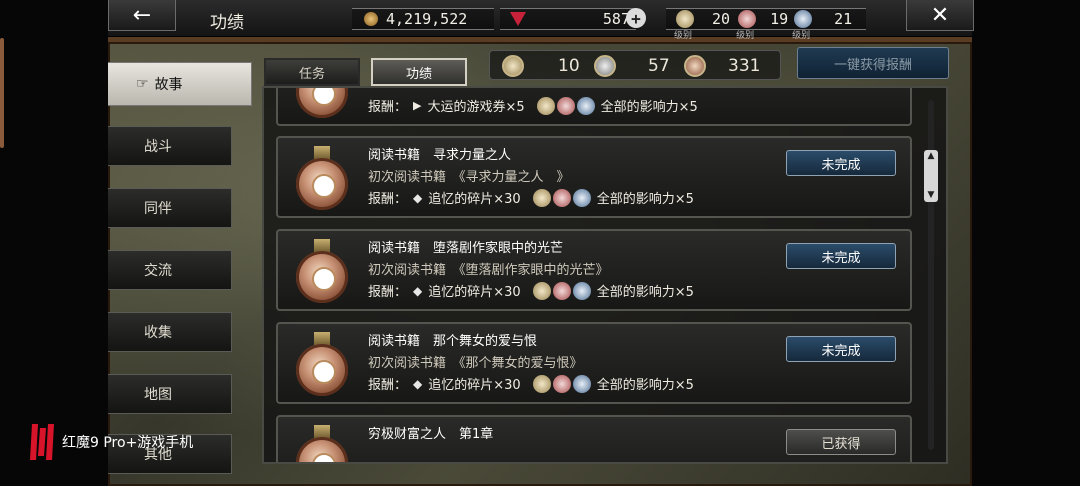 The height and width of the screenshot is (486, 1080). I want to click on red-rank-count: 19, so click(779, 19).